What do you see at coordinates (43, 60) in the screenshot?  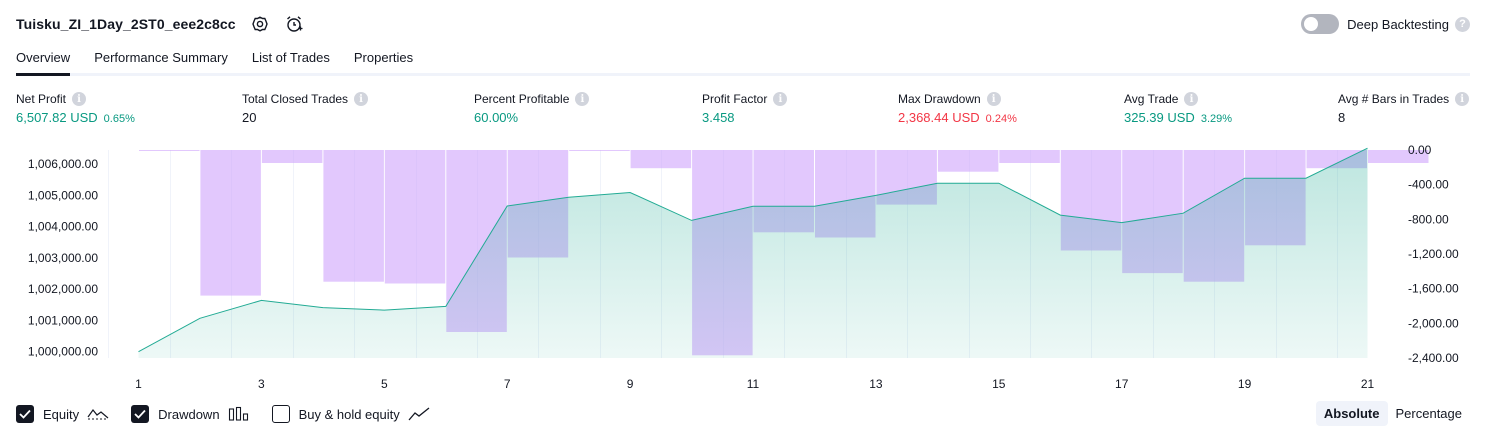 I see `tab-overview: Overview` at bounding box center [43, 60].